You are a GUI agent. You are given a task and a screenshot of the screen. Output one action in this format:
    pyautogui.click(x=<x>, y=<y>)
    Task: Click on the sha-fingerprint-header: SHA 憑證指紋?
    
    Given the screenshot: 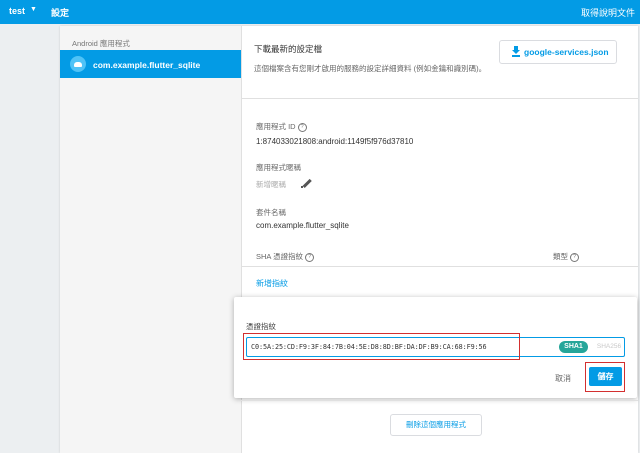 What is the action you would take?
    pyautogui.click(x=285, y=256)
    